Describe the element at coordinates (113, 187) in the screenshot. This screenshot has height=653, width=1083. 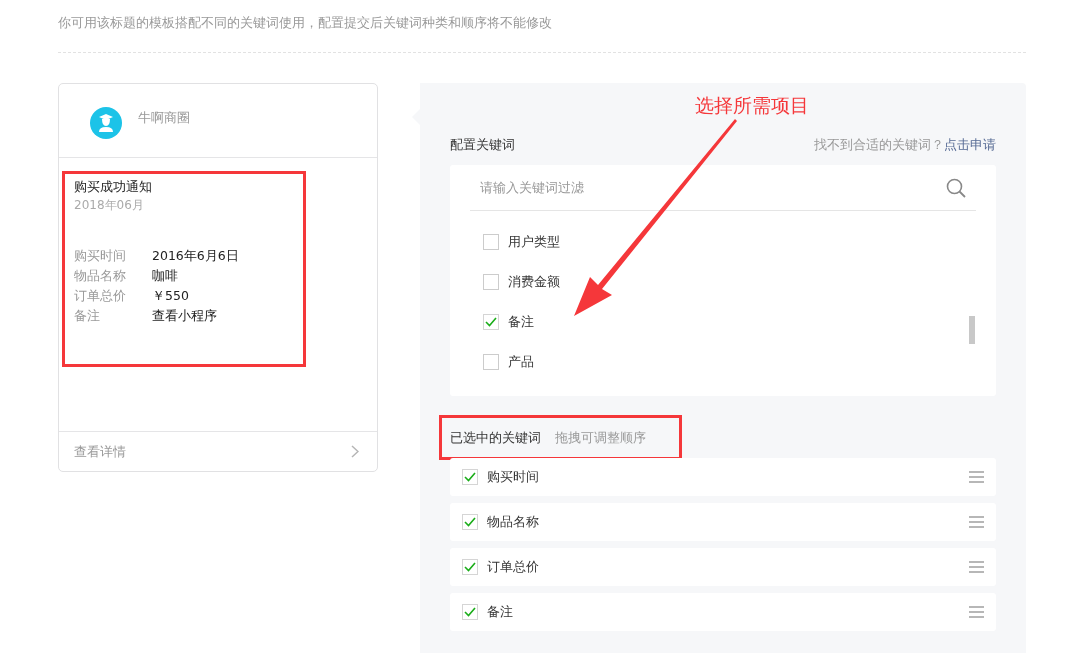
I see `message-title: 购买成功通知` at that location.